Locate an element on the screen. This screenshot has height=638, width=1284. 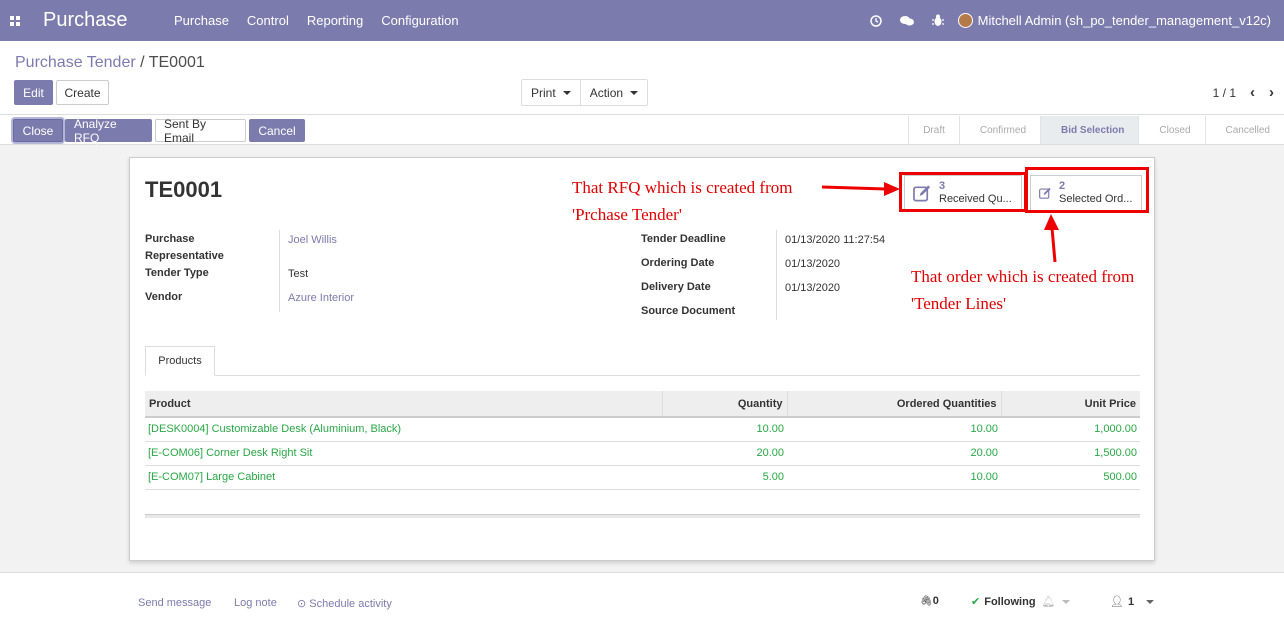
schedule-activity-button: ⊙ Schedule activity is located at coordinates (344, 603).